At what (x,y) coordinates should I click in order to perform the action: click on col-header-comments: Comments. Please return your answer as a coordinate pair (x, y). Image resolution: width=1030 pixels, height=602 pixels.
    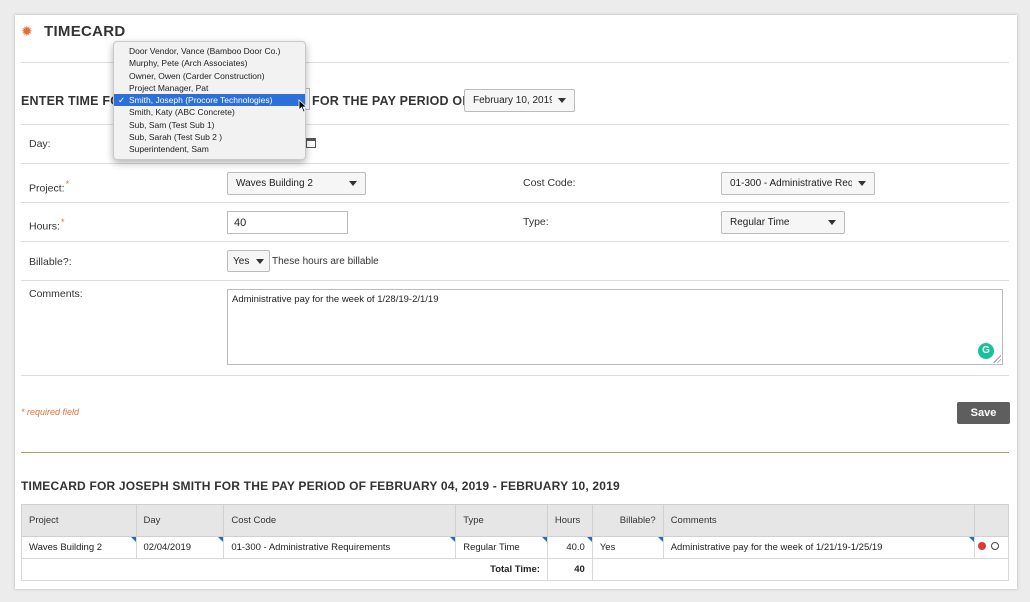
    Looking at the image, I should click on (818, 520).